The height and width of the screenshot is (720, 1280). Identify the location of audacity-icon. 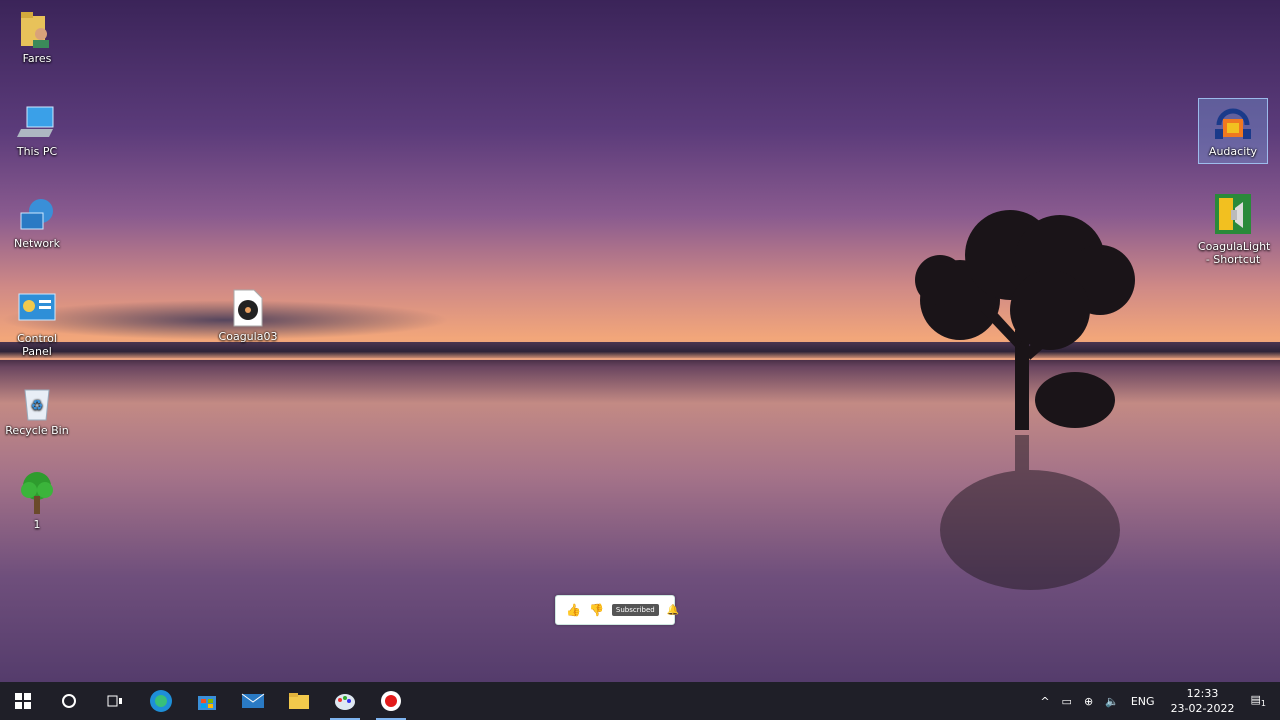
(1233, 123).